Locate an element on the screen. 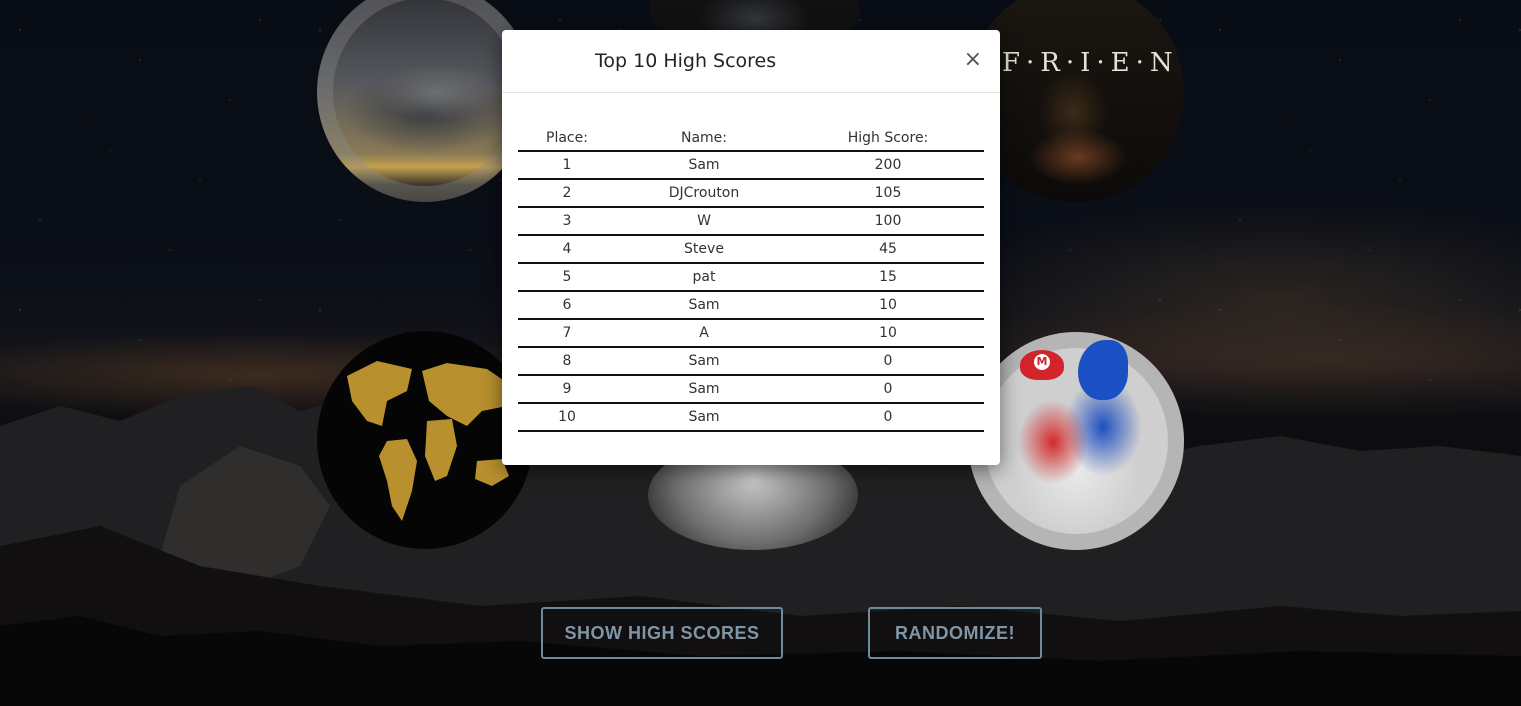 This screenshot has width=1521, height=706. name-cell: A is located at coordinates (704, 333).